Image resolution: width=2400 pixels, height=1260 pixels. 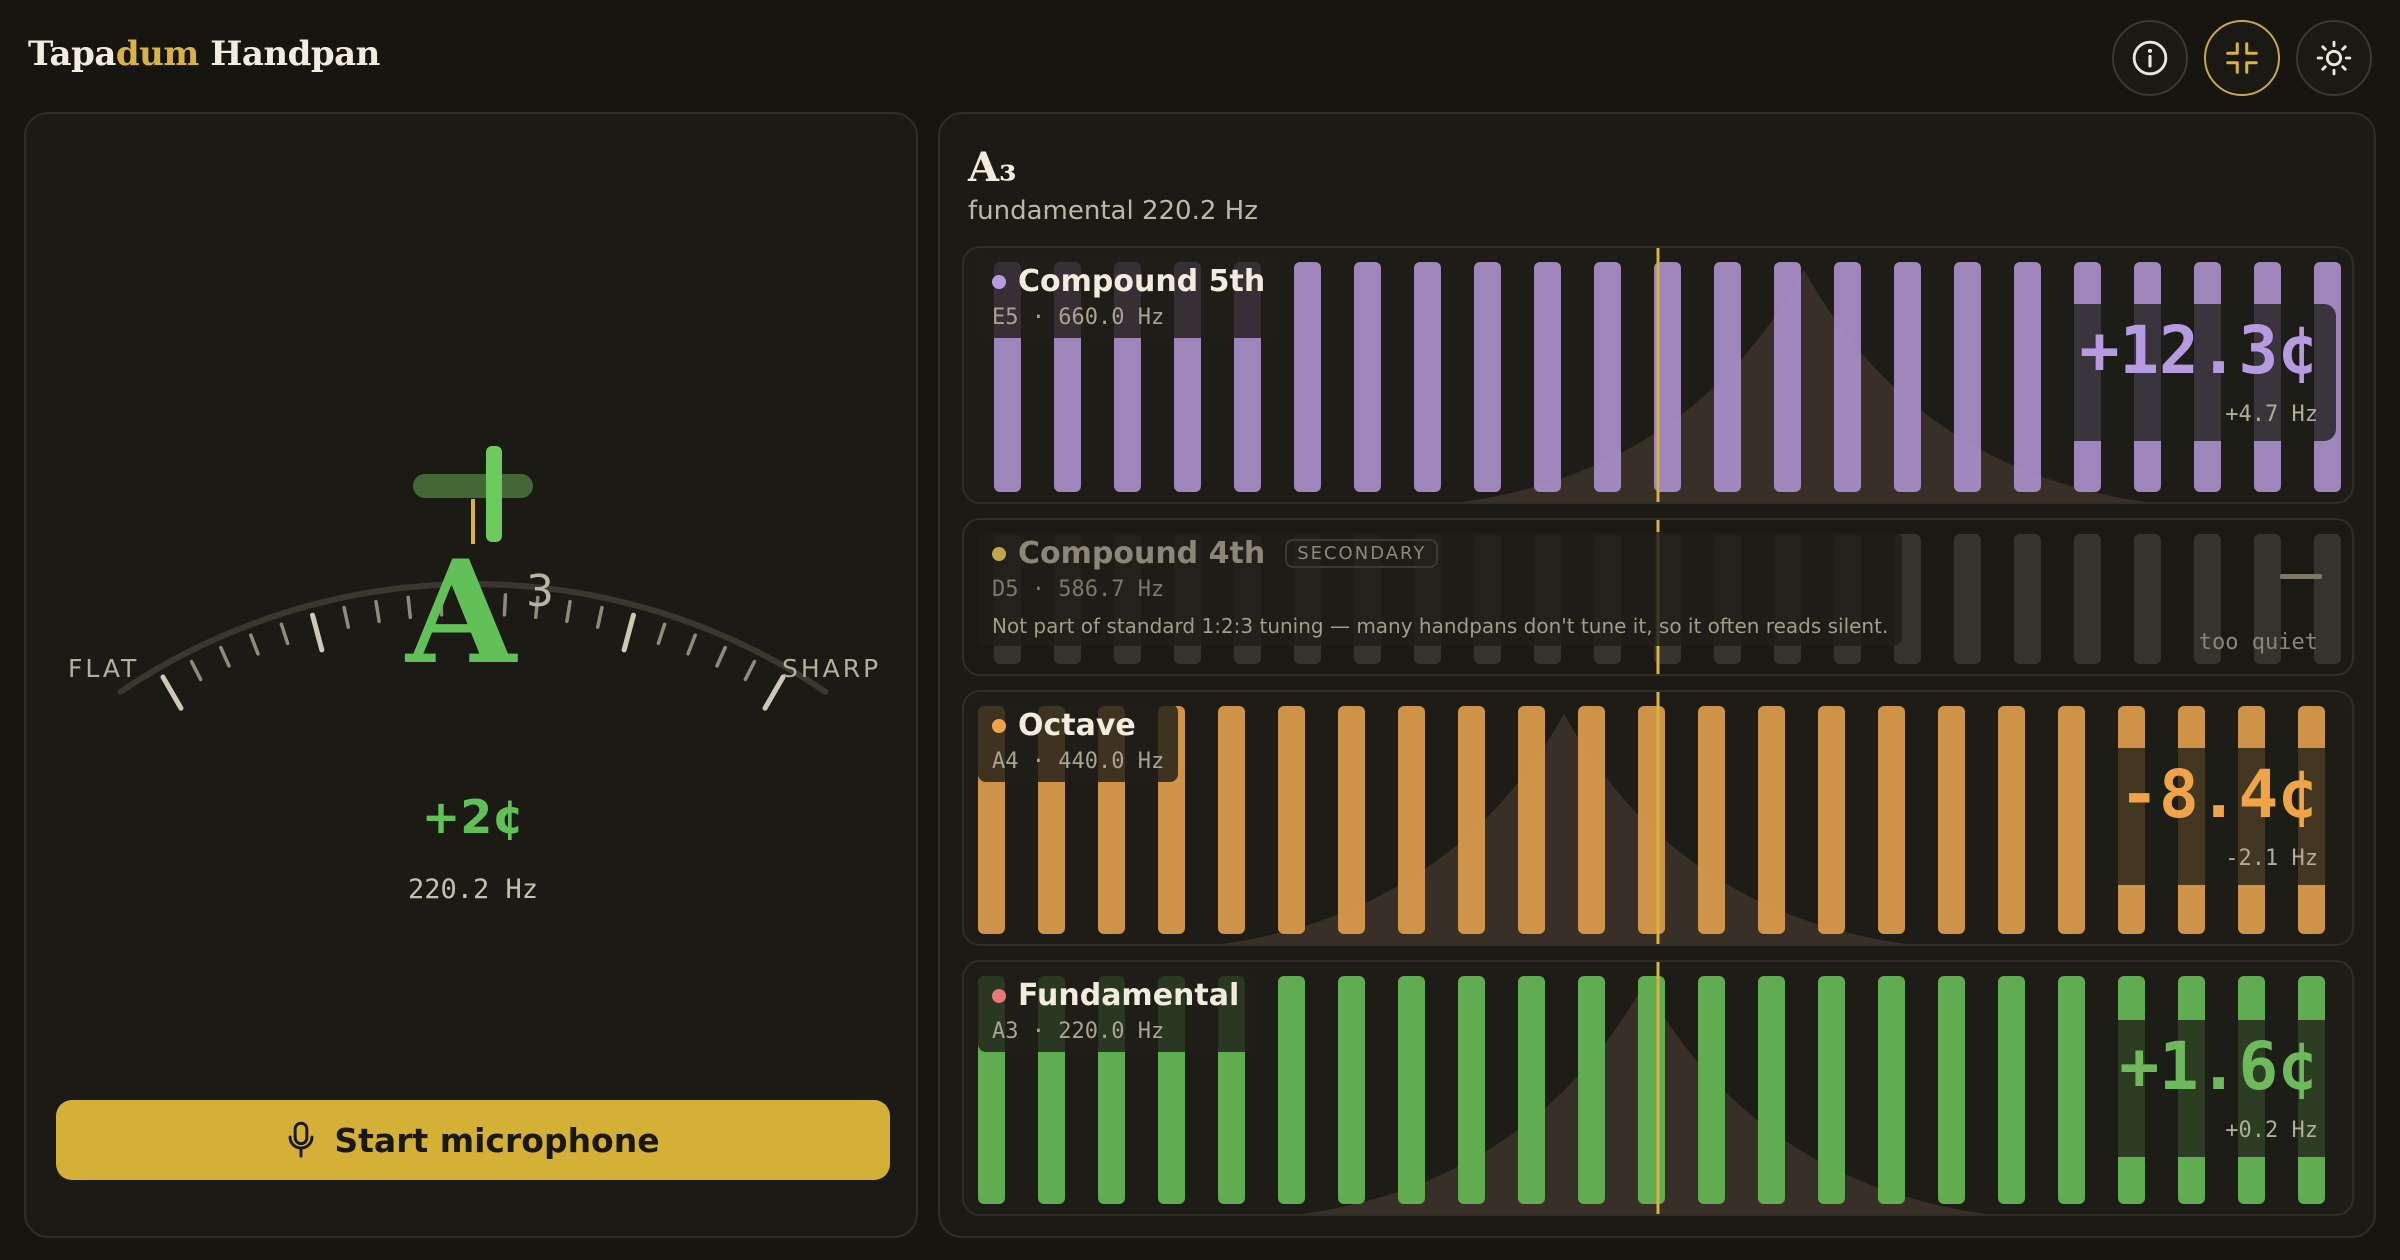 What do you see at coordinates (157, 54) in the screenshot?
I see `brand-accent-text: dum` at bounding box center [157, 54].